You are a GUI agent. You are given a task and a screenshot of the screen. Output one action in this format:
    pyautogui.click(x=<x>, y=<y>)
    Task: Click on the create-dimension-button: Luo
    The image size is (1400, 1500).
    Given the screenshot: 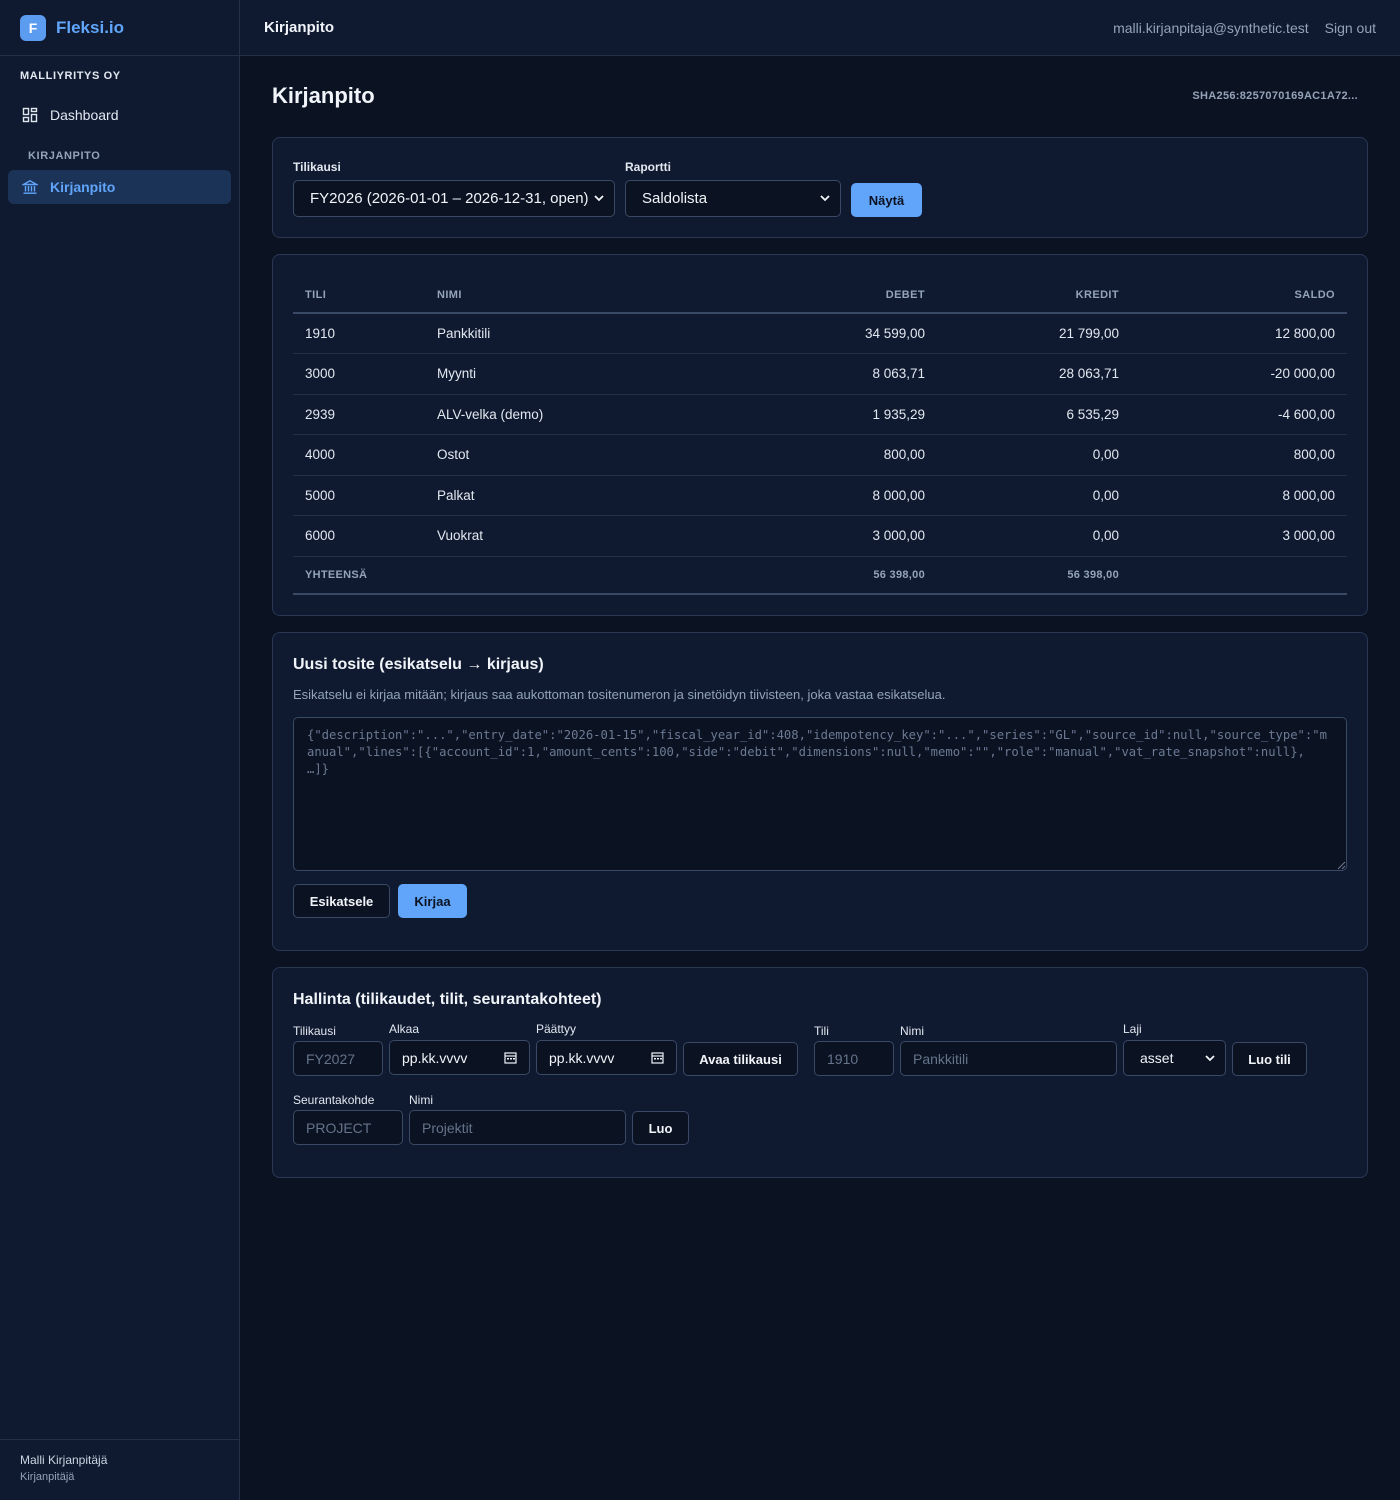 What is the action you would take?
    pyautogui.click(x=660, y=1128)
    